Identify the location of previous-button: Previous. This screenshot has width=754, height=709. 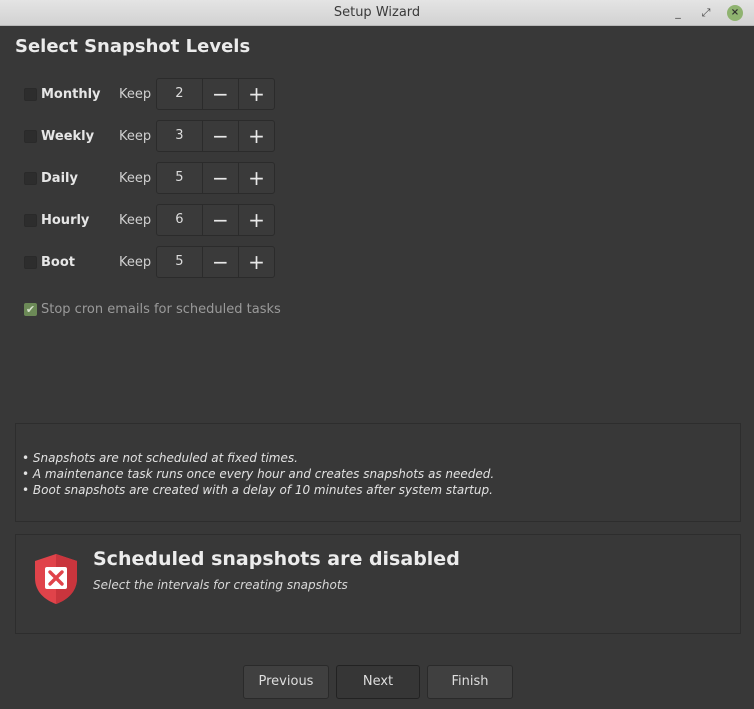
(286, 682).